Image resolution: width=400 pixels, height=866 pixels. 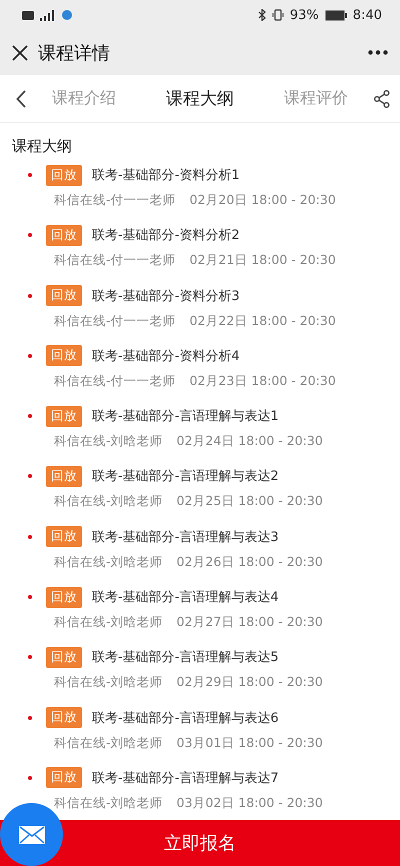 I want to click on vibrate-icon, so click(x=278, y=15).